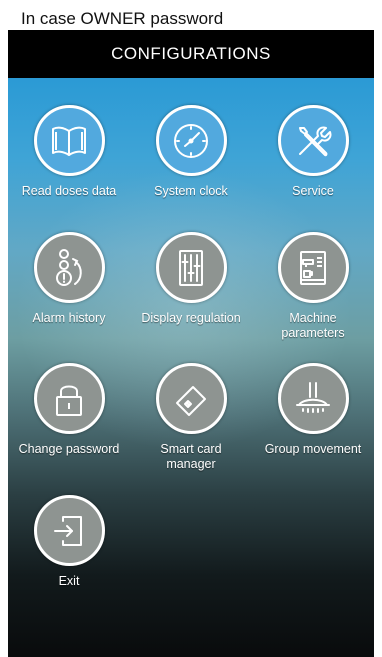 The height and width of the screenshot is (657, 382). I want to click on padlock-icon, so click(69, 398).